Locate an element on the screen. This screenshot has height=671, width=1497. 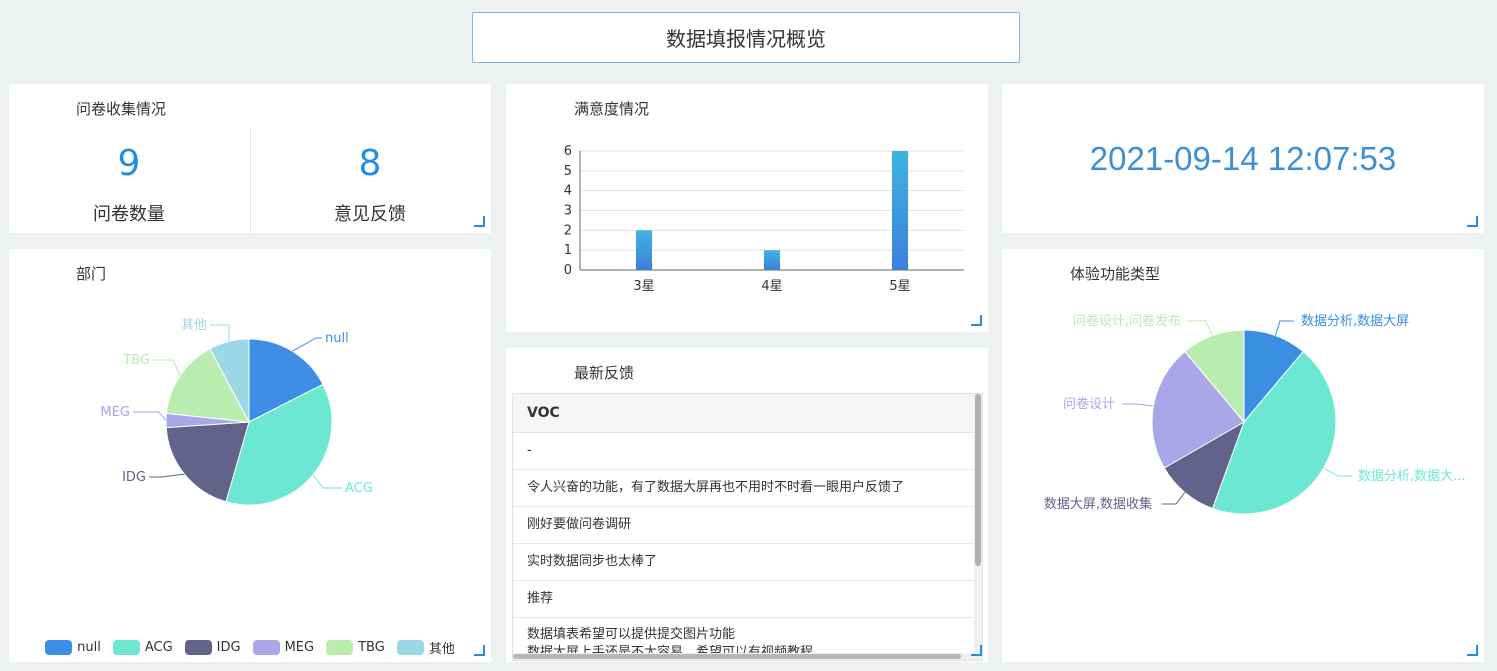
table-row: 刚好要做问卷调研 is located at coordinates (747, 525).